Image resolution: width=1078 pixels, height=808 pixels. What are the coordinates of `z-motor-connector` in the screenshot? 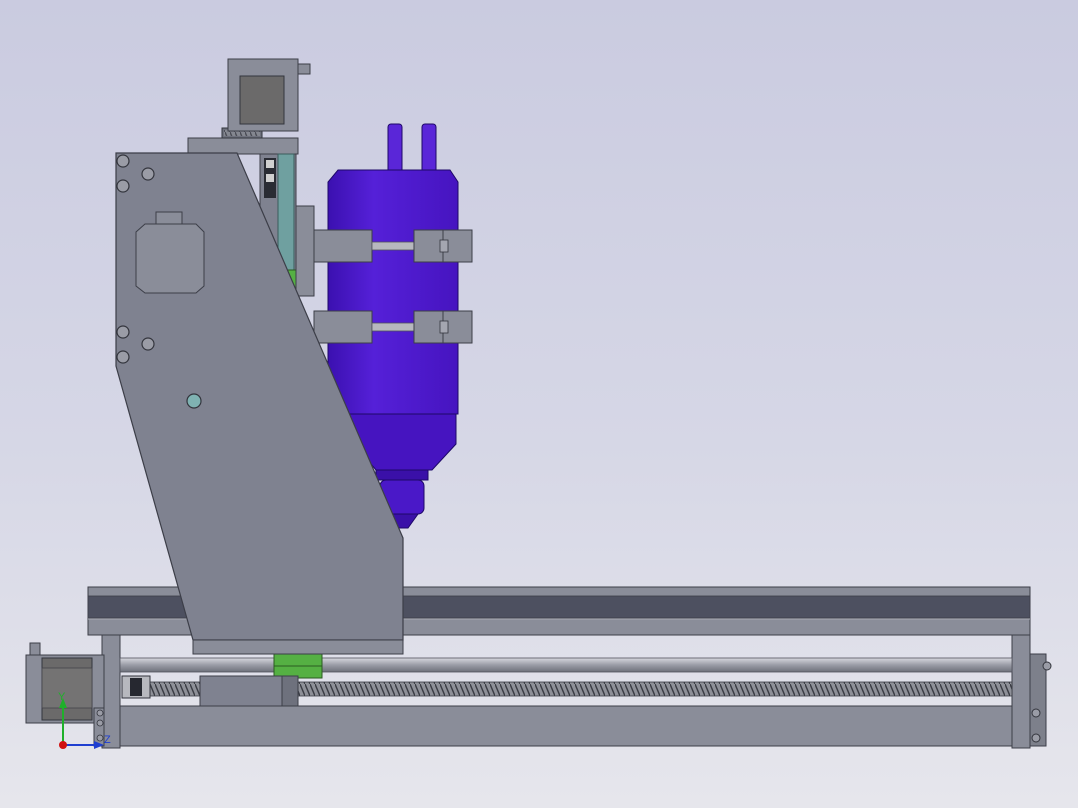 It's located at (304, 69).